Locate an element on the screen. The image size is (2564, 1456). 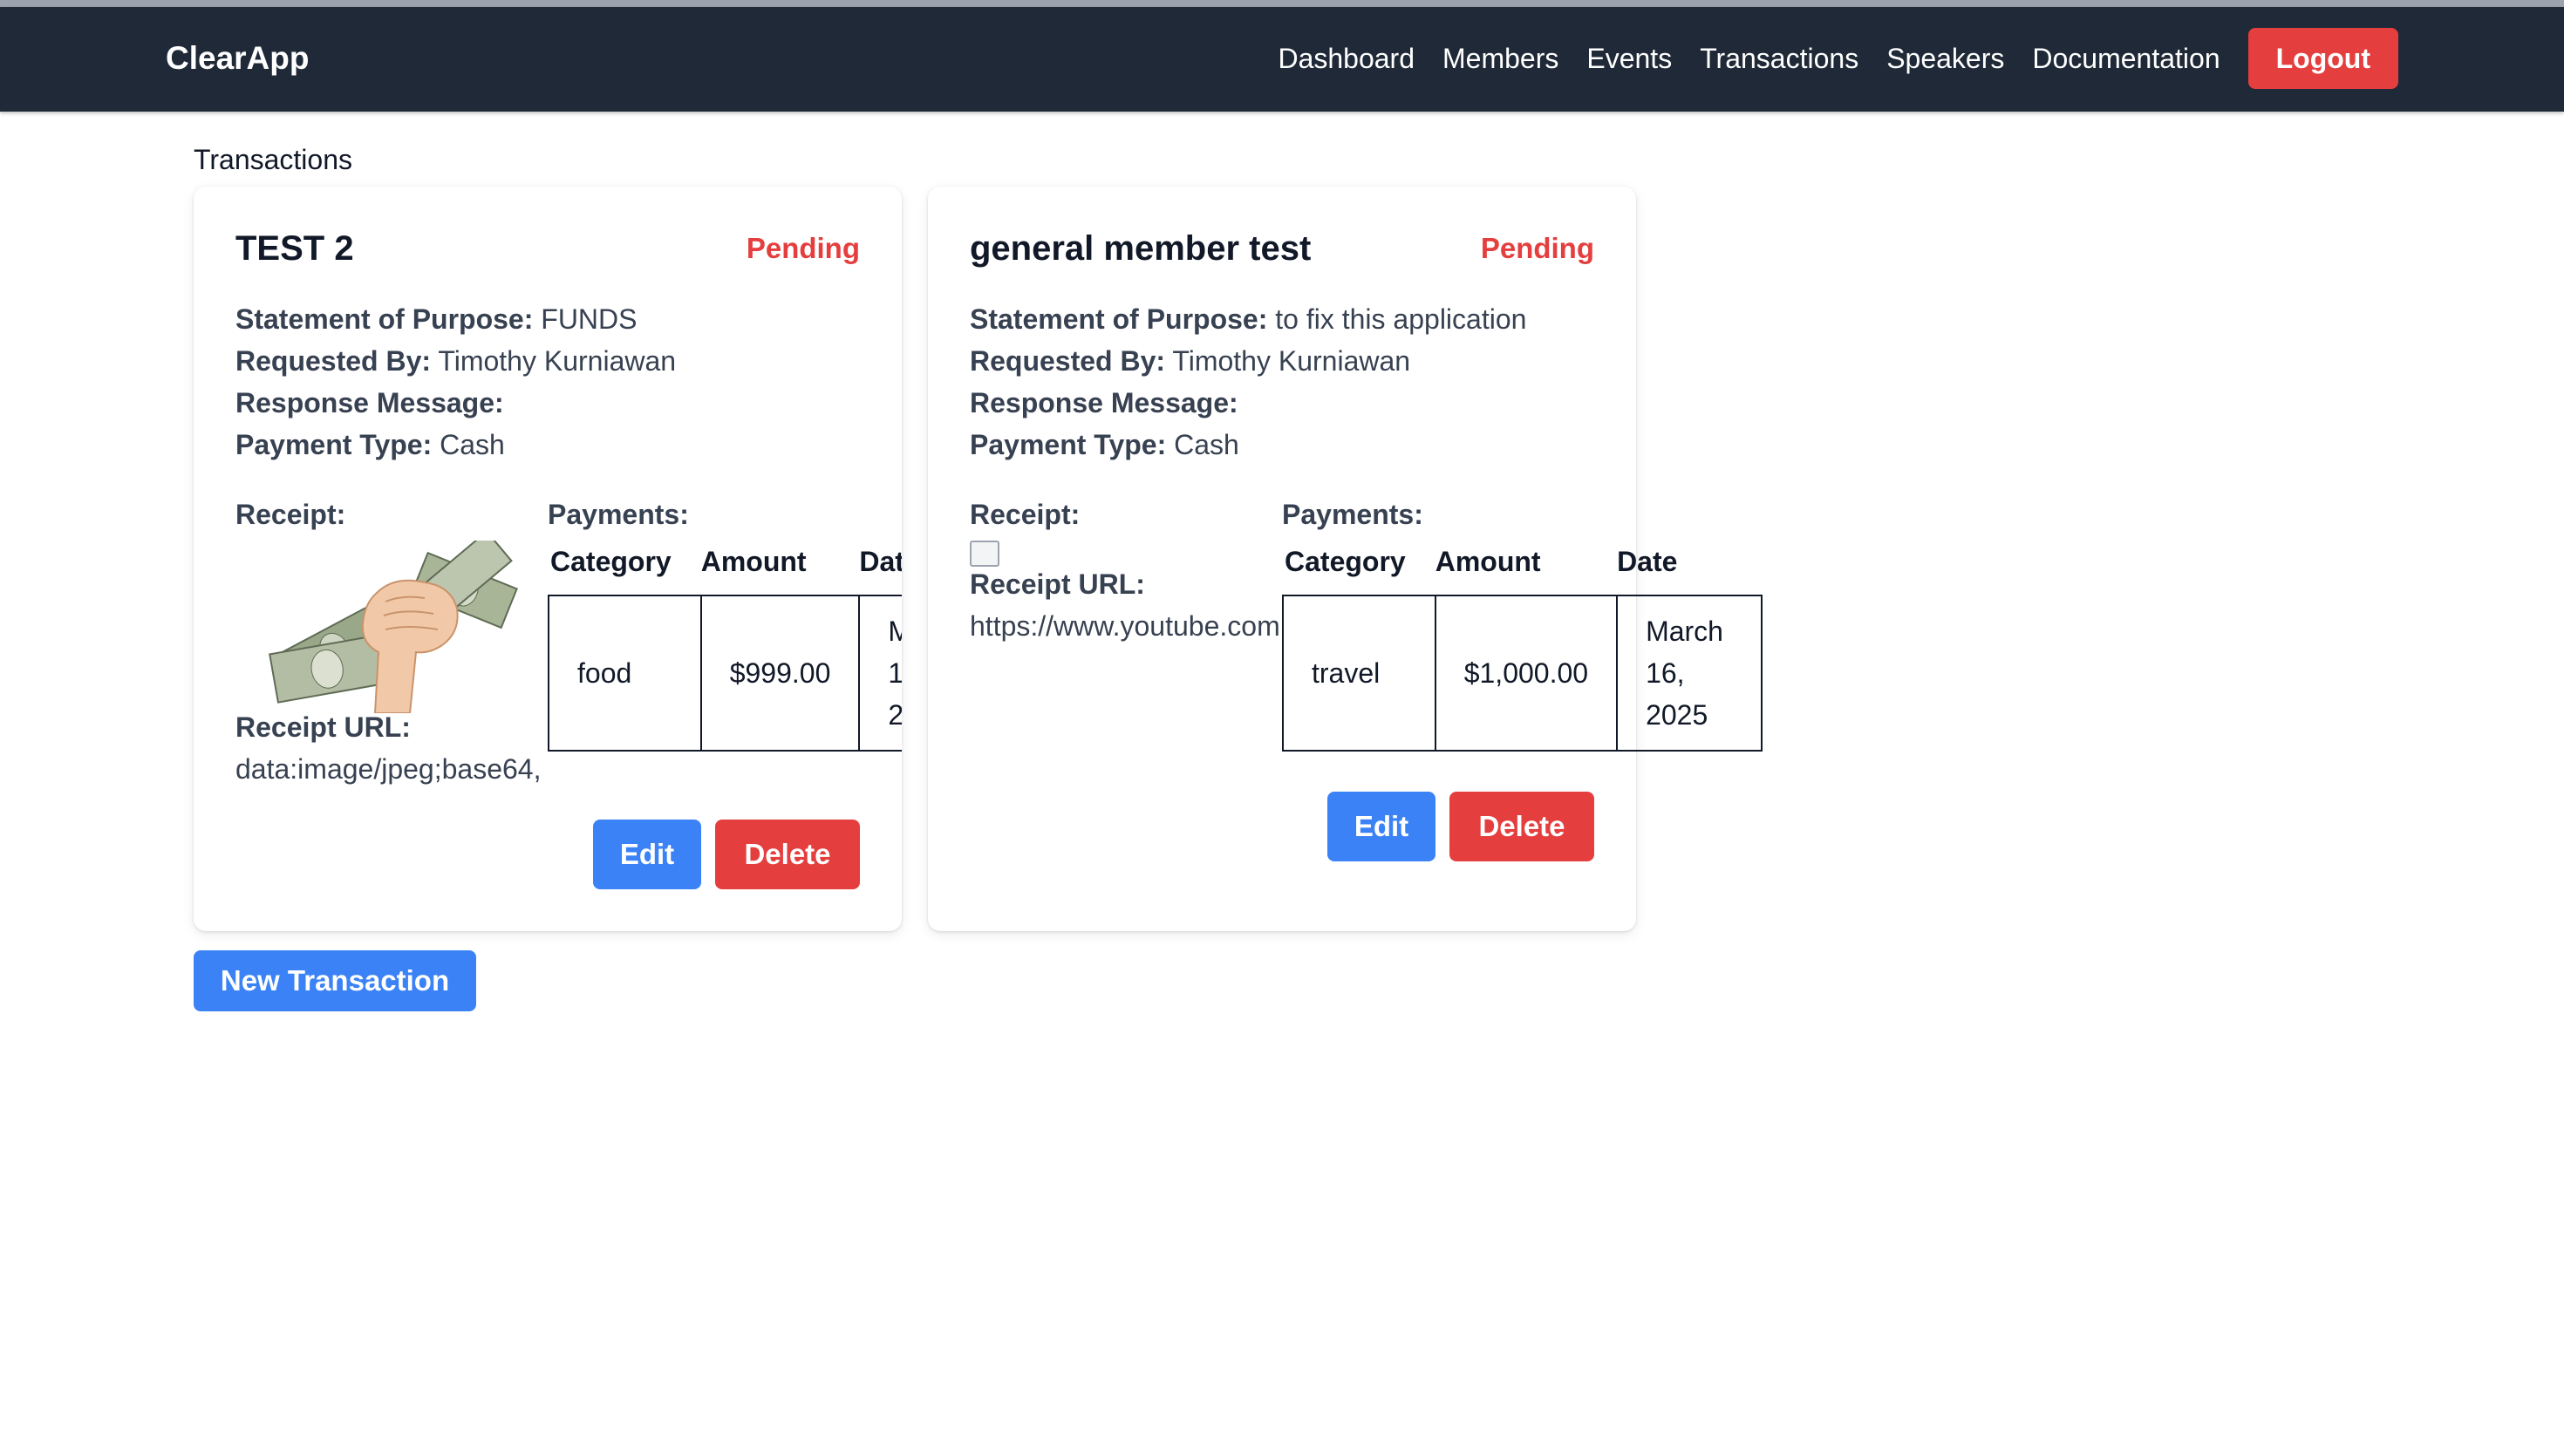
nav-link-dashboard: Dashboard is located at coordinates (1346, 58).